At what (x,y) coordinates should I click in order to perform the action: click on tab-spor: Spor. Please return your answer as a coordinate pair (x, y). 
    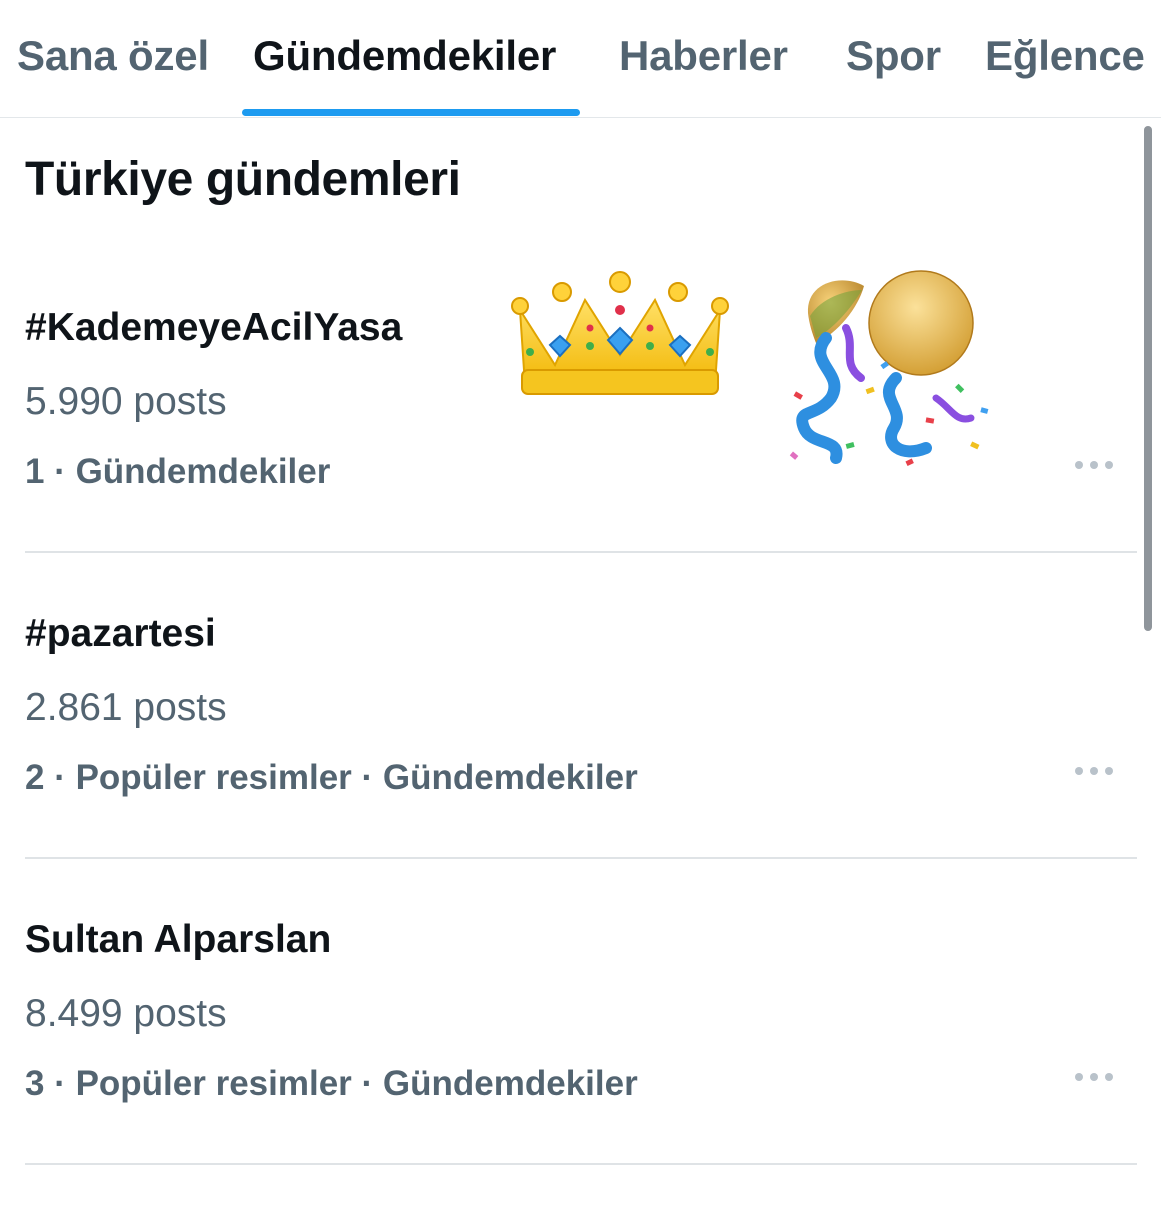
    Looking at the image, I should click on (893, 56).